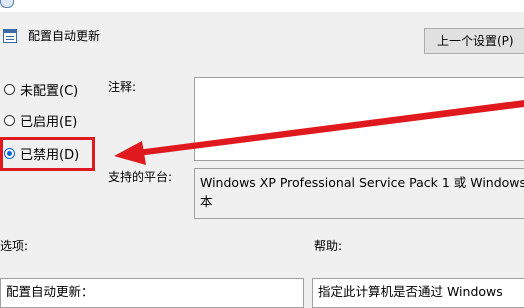 This screenshot has height=308, width=524. I want to click on red-arrow-head, so click(130, 153).